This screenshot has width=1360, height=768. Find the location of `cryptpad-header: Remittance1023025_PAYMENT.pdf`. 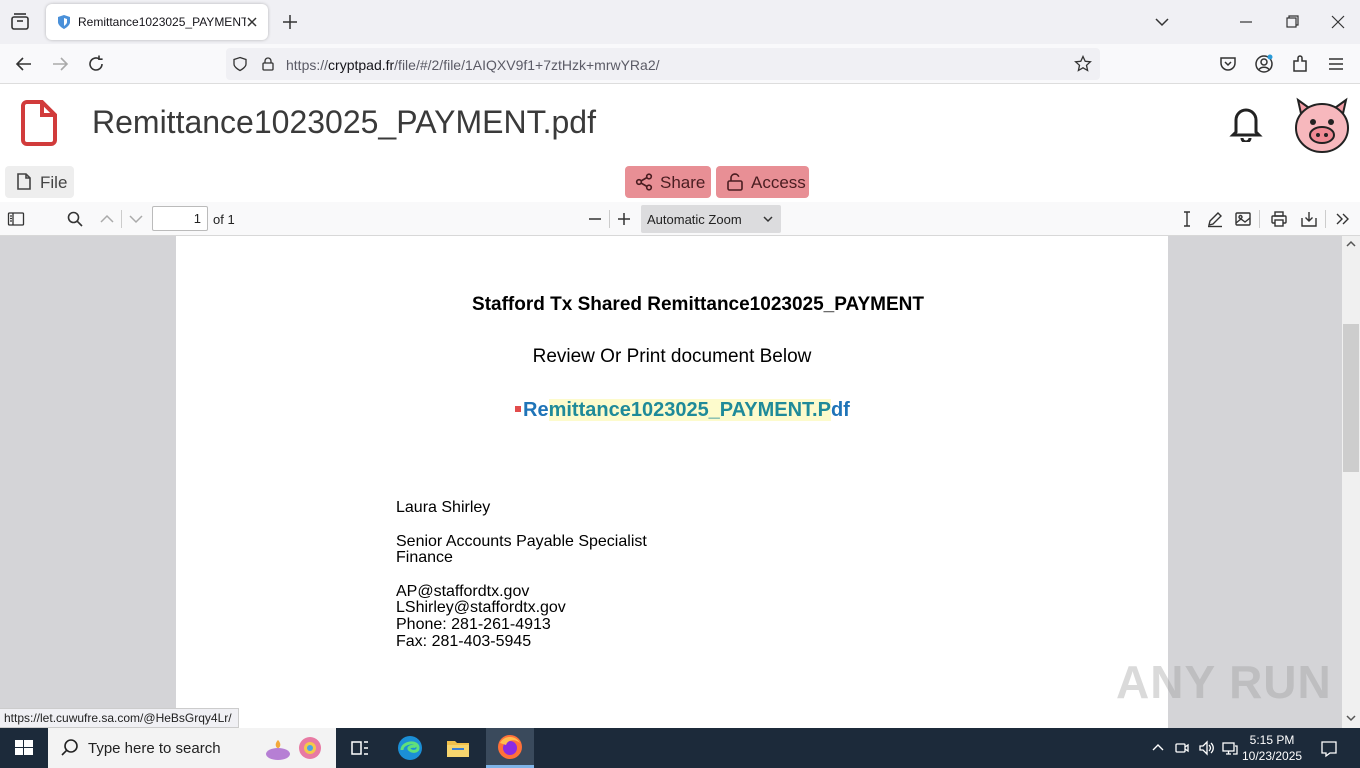

cryptpad-header: Remittance1023025_PAYMENT.pdf is located at coordinates (680, 124).